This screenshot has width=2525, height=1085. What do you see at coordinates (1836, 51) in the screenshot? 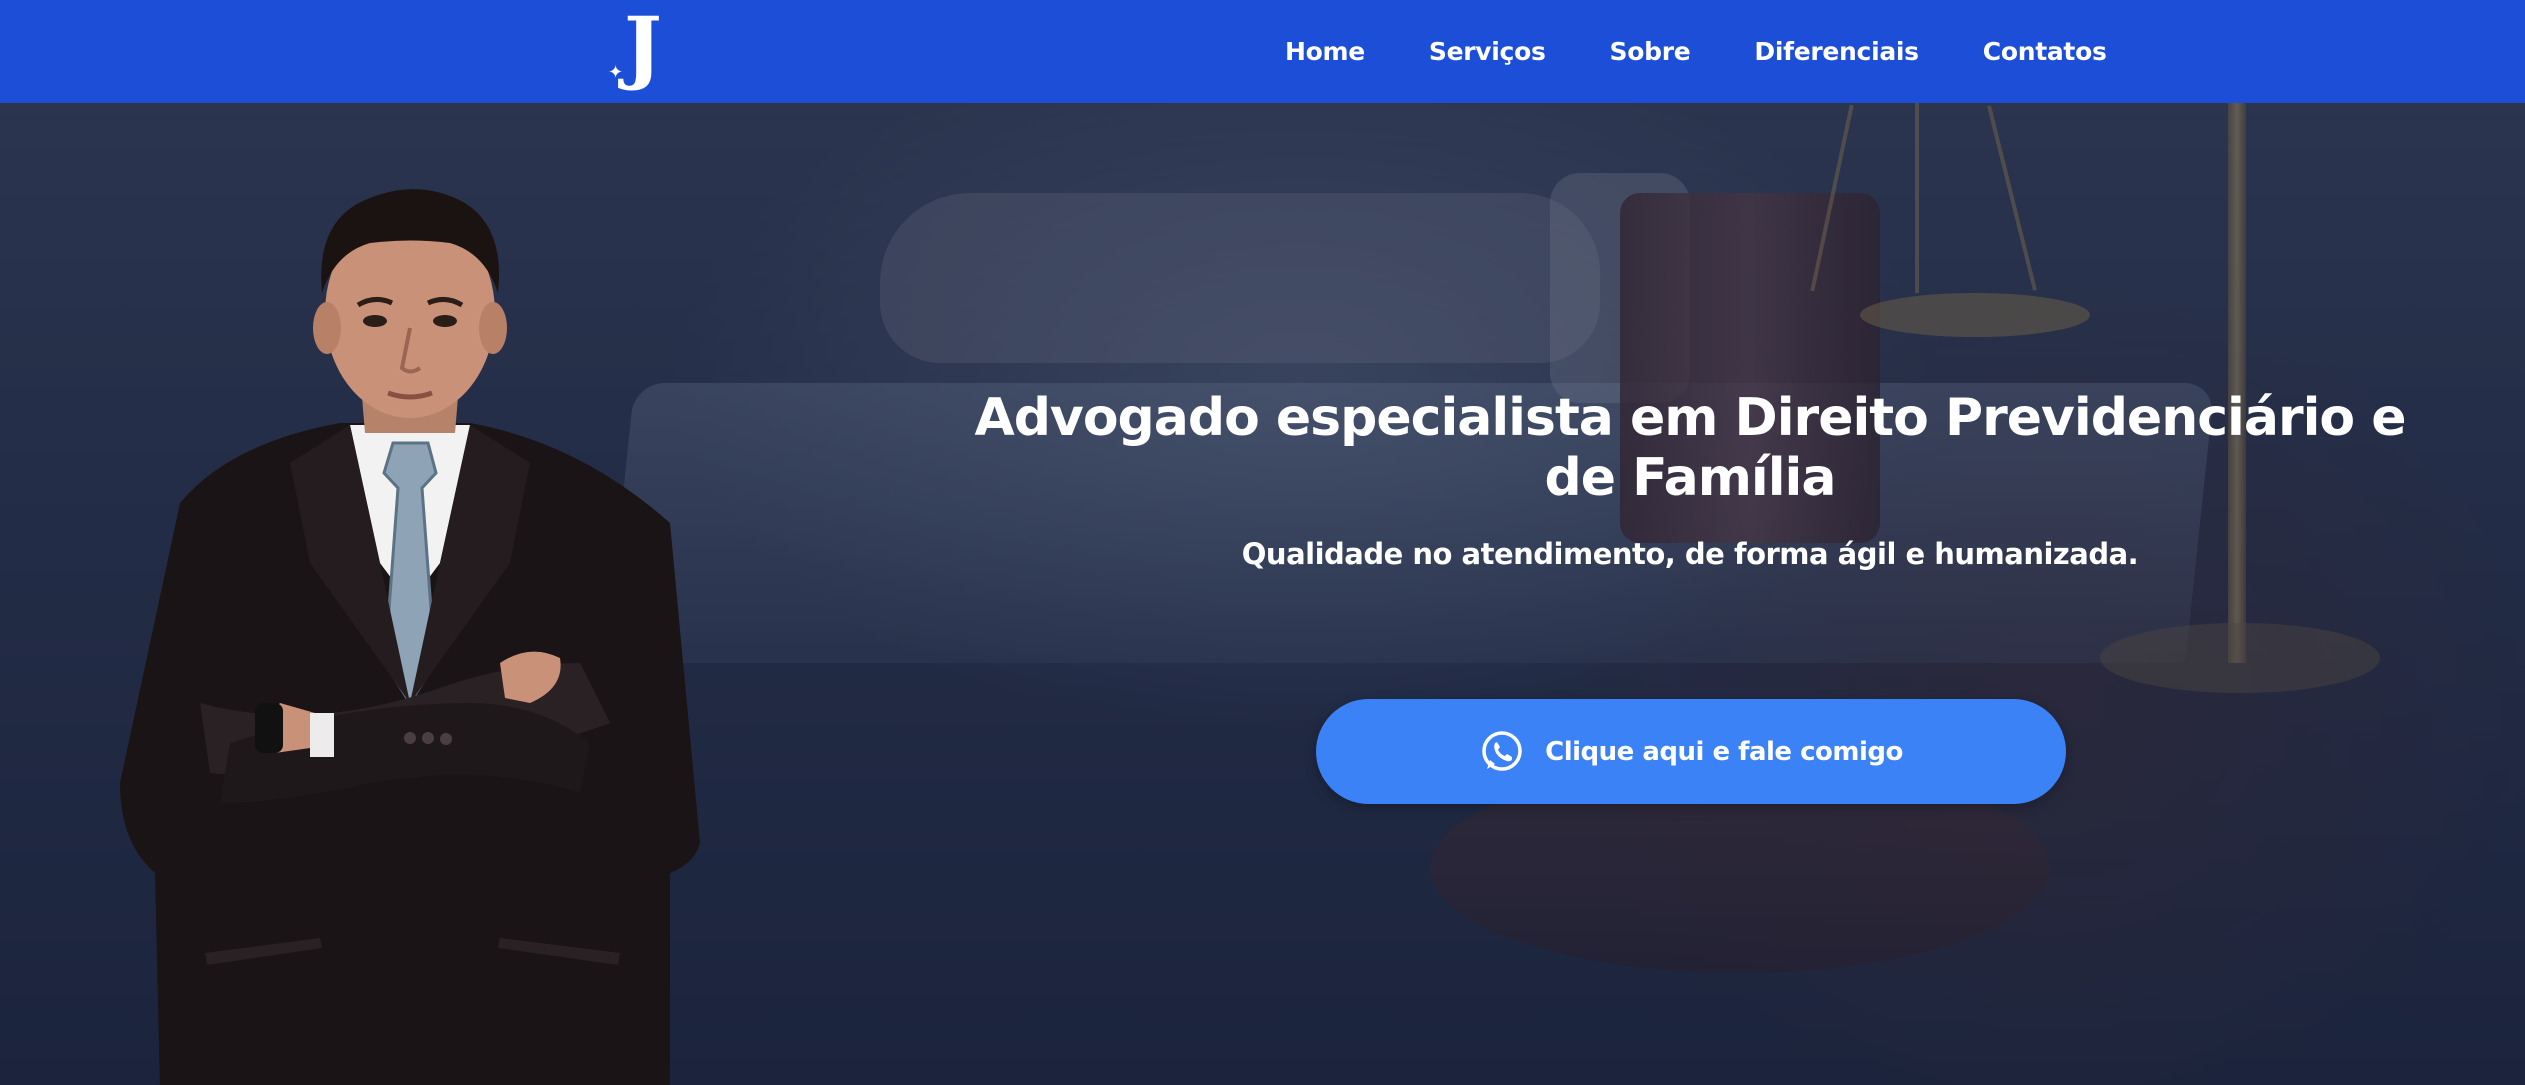
I see `nav-link-diferenciais: Diferenciais` at bounding box center [1836, 51].